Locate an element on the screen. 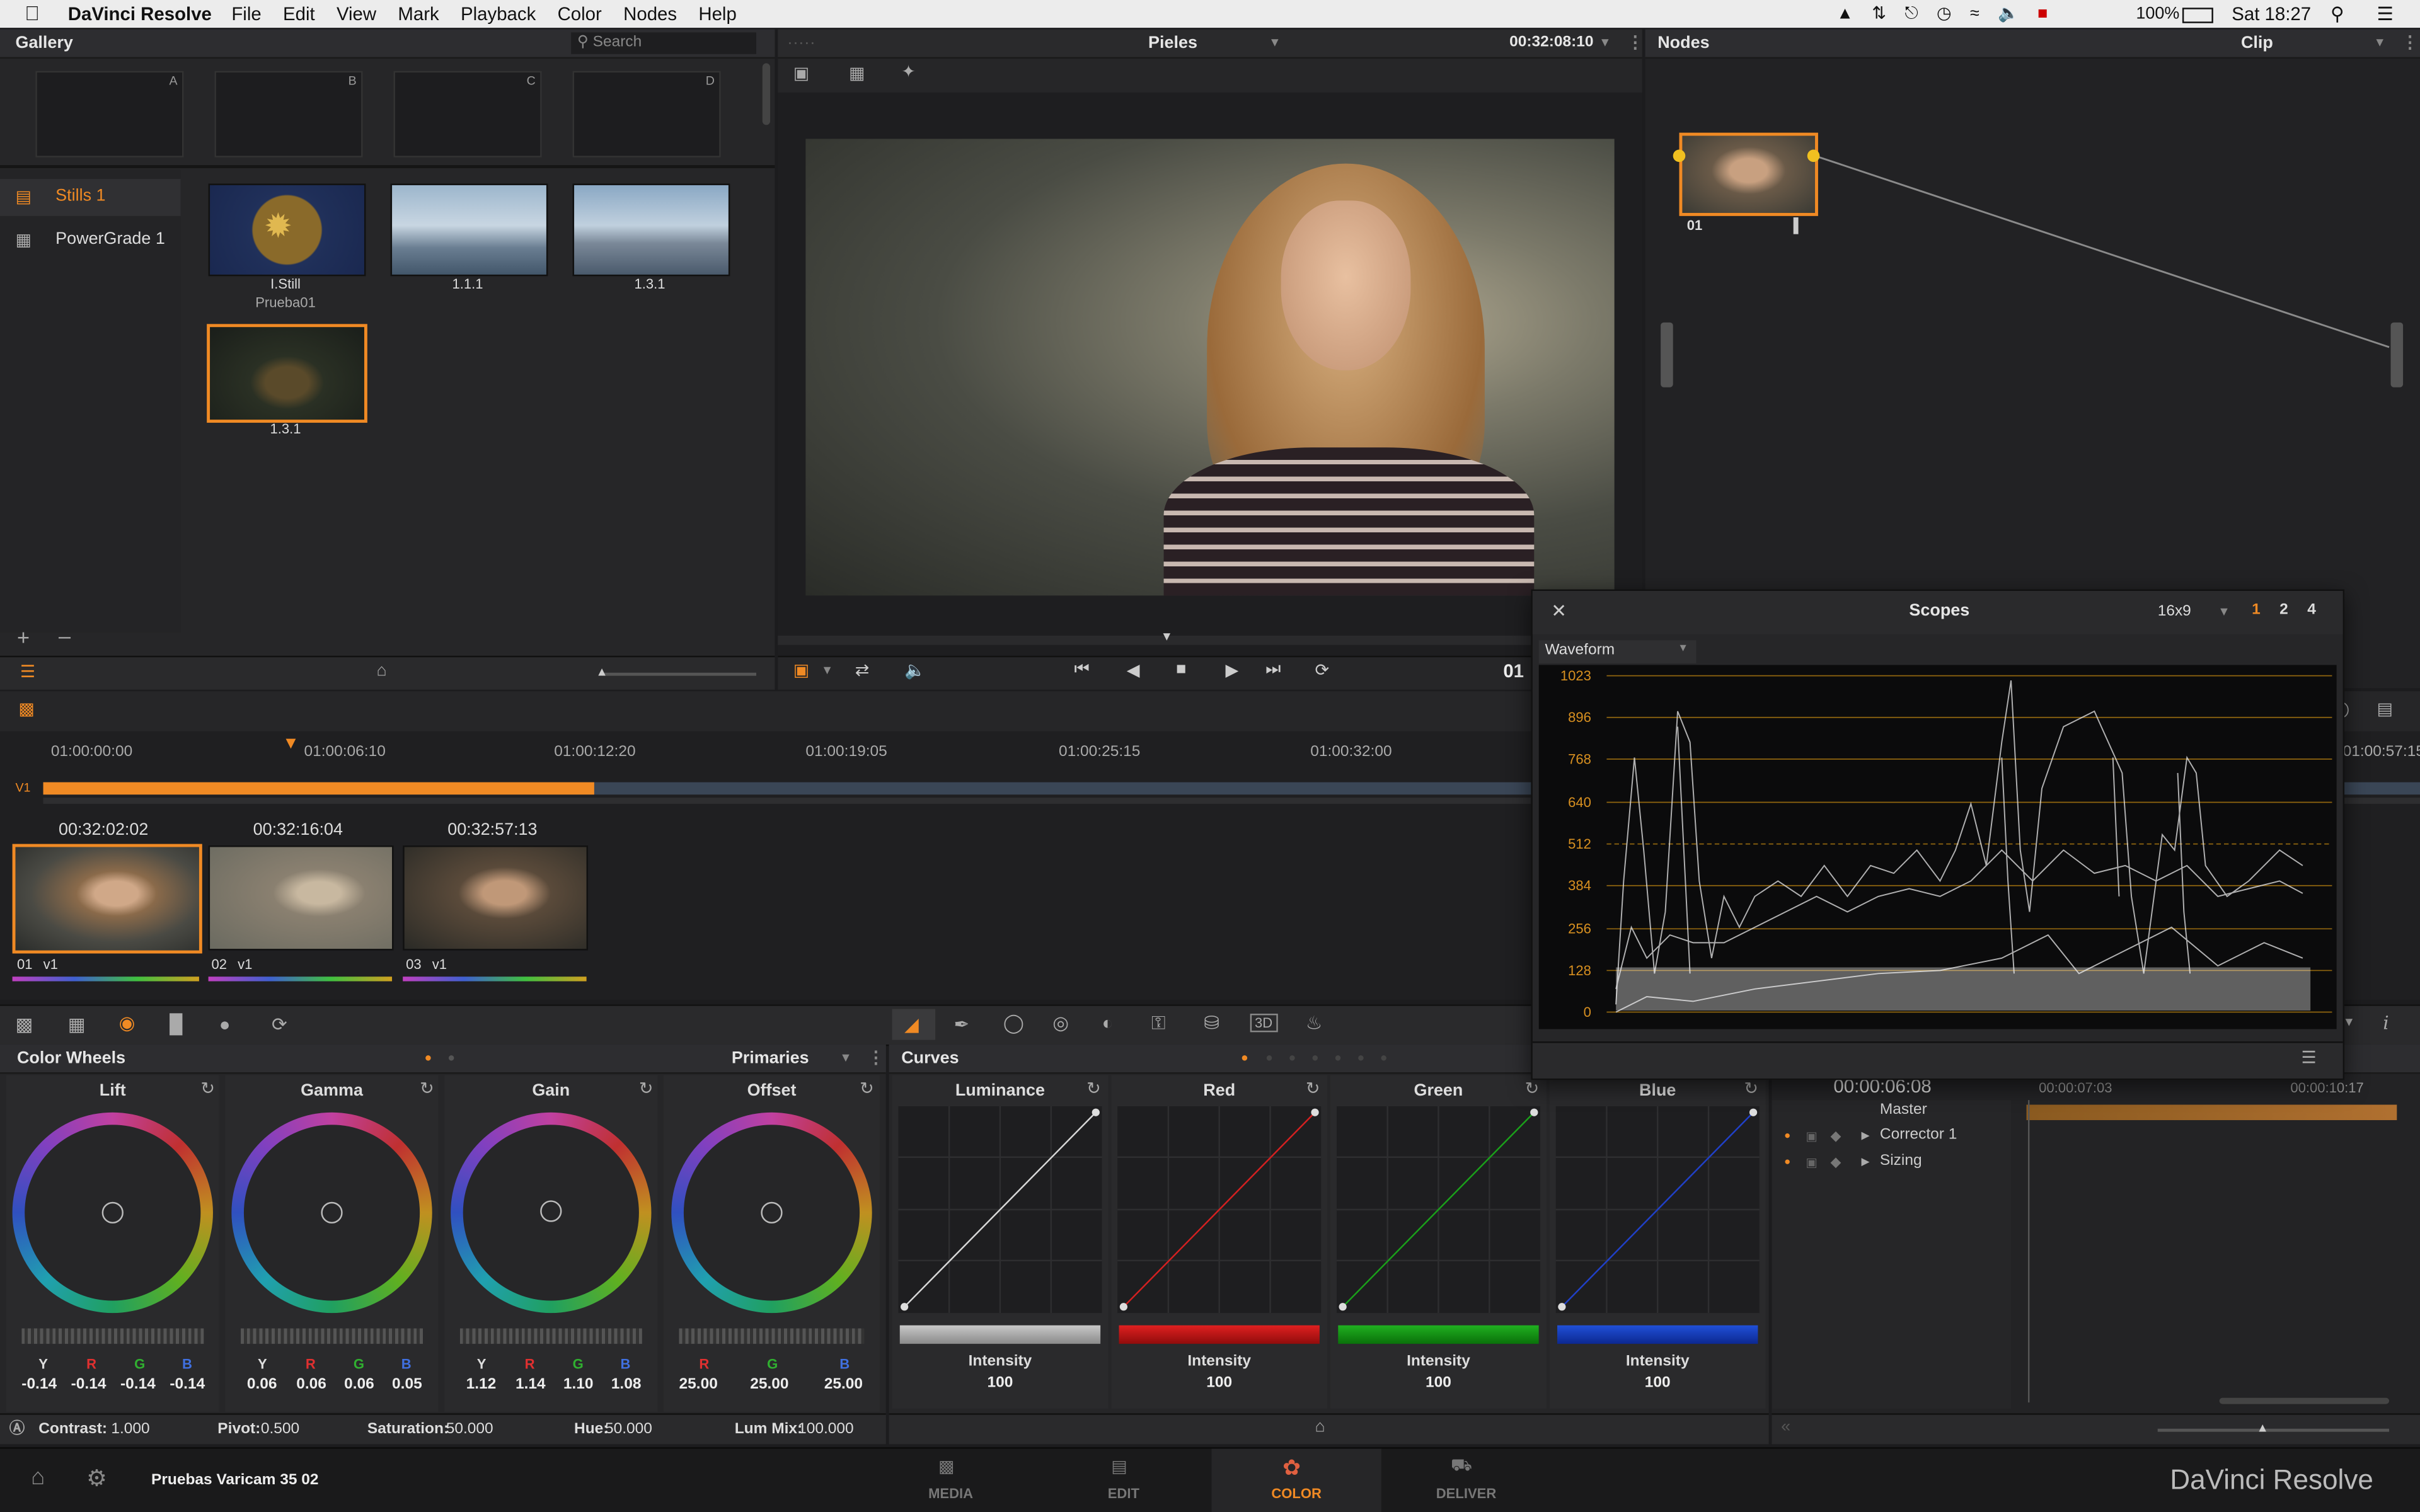 The height and width of the screenshot is (1512, 2420). scope-settings-icon: ☰ is located at coordinates (2308, 1057).